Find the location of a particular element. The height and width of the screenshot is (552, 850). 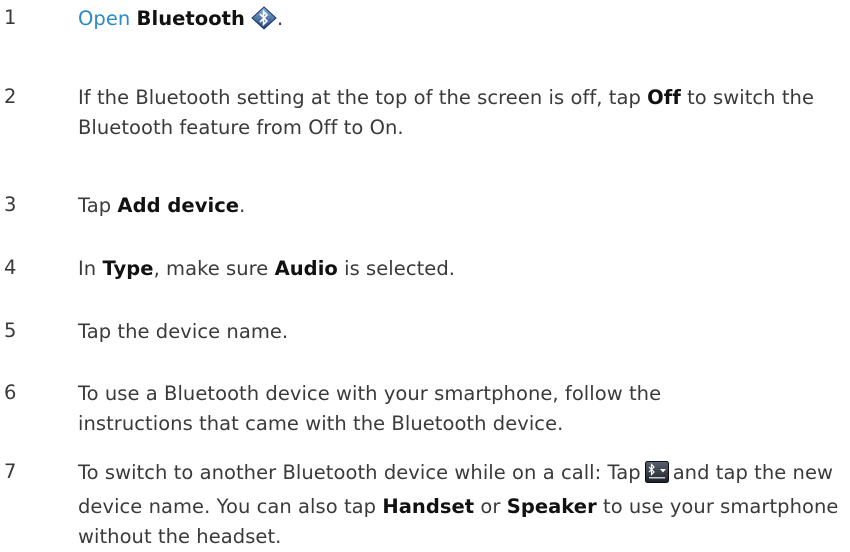

text-part: , make sure is located at coordinates (211, 268).